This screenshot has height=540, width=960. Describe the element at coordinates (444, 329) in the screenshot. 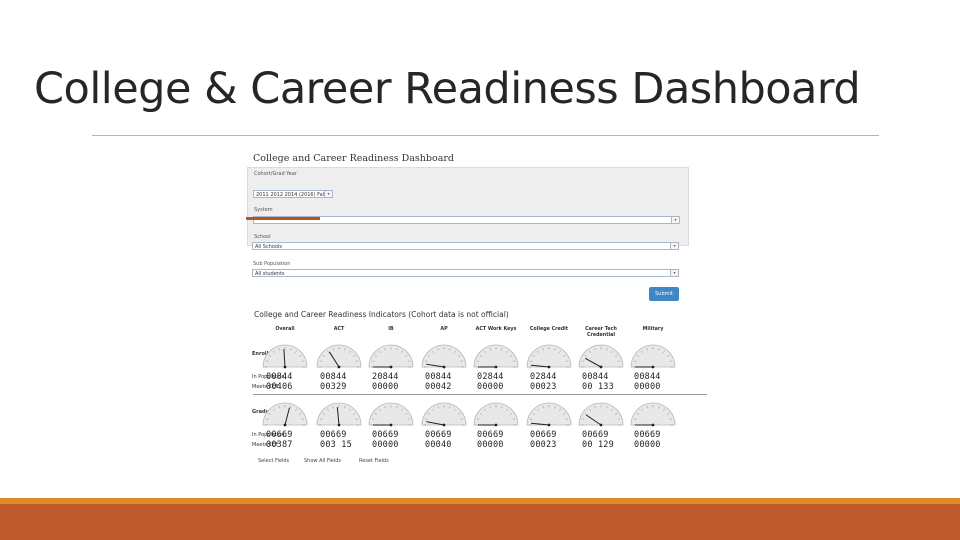

I see `column-header: AP` at that location.